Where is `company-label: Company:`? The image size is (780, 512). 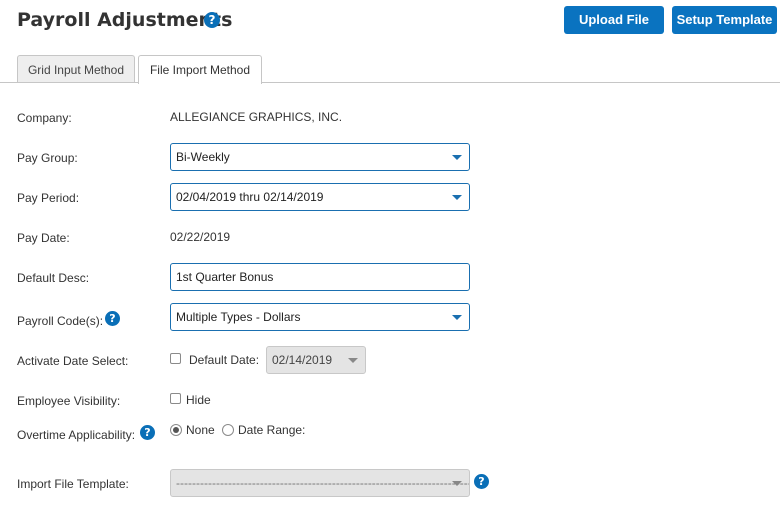 company-label: Company: is located at coordinates (44, 118).